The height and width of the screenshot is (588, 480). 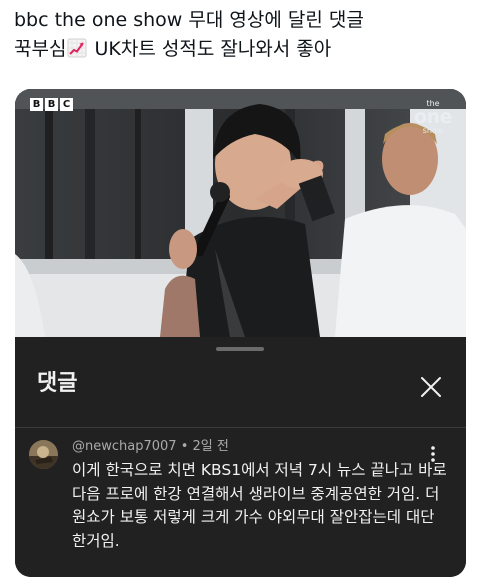 What do you see at coordinates (431, 387) in the screenshot?
I see `close-icon` at bounding box center [431, 387].